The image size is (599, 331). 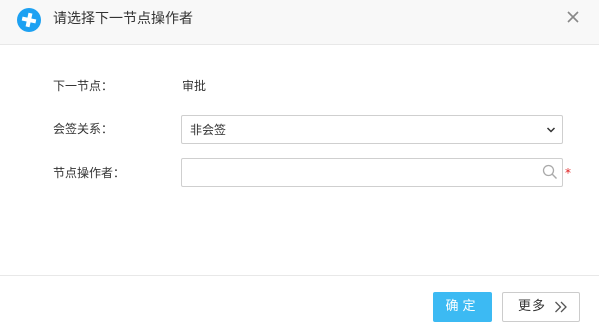 I want to click on countersign-select: 非会签, so click(x=372, y=129).